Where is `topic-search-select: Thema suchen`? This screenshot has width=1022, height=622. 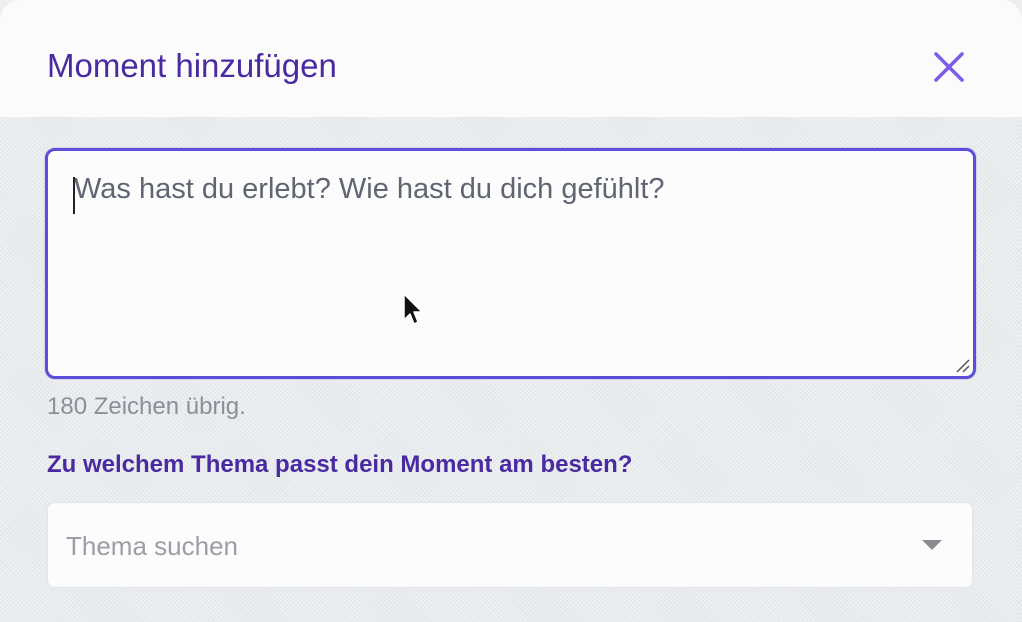
topic-search-select: Thema suchen is located at coordinates (510, 545).